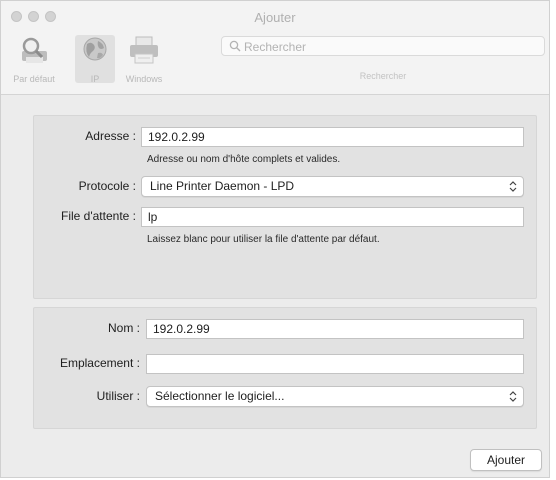  Describe the element at coordinates (275, 17) in the screenshot. I see `window-title: Ajouter` at that location.